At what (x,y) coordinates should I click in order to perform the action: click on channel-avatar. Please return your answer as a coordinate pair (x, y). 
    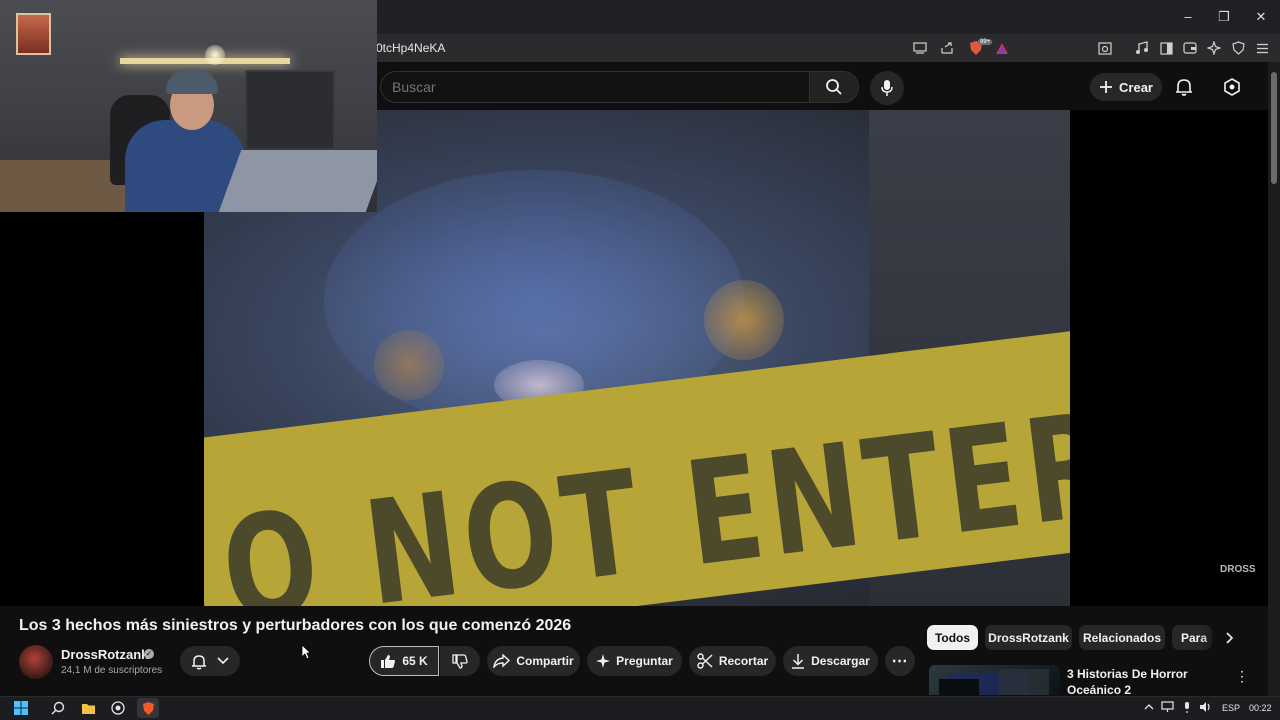
    Looking at the image, I should click on (36, 662).